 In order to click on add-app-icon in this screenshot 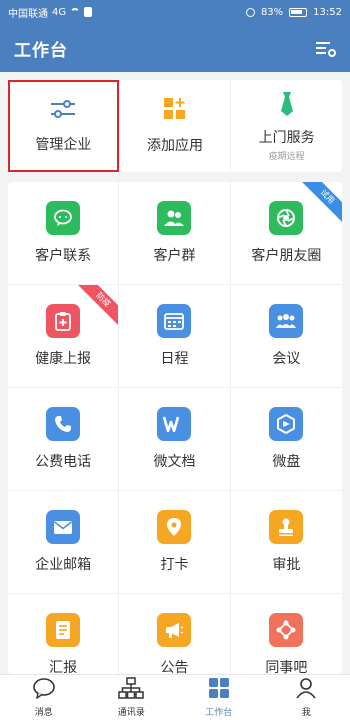, I will do `click(175, 111)`.